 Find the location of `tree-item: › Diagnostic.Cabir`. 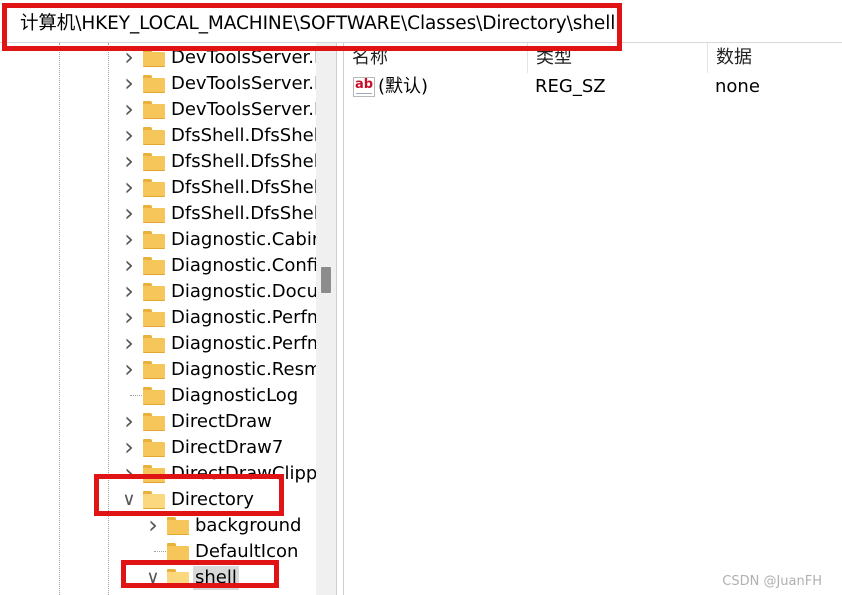

tree-item: › Diagnostic.Cabir is located at coordinates (158, 240).